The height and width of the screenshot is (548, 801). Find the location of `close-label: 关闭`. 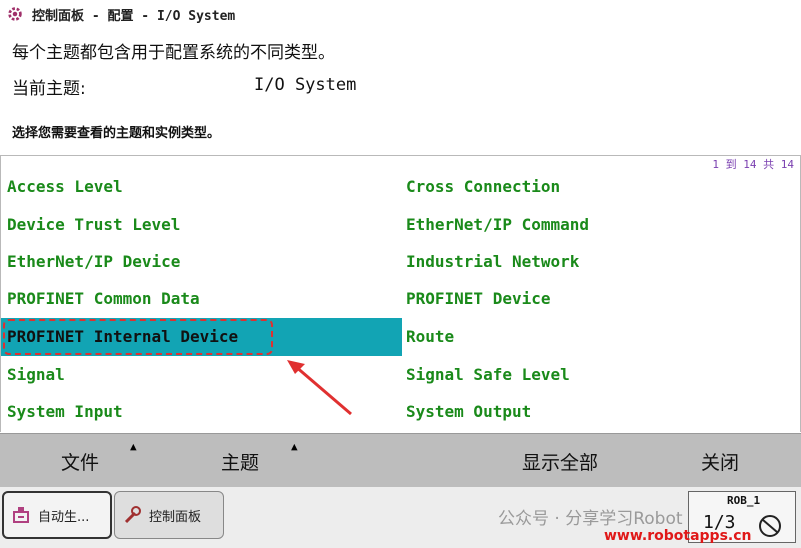

close-label: 关闭 is located at coordinates (719, 462).